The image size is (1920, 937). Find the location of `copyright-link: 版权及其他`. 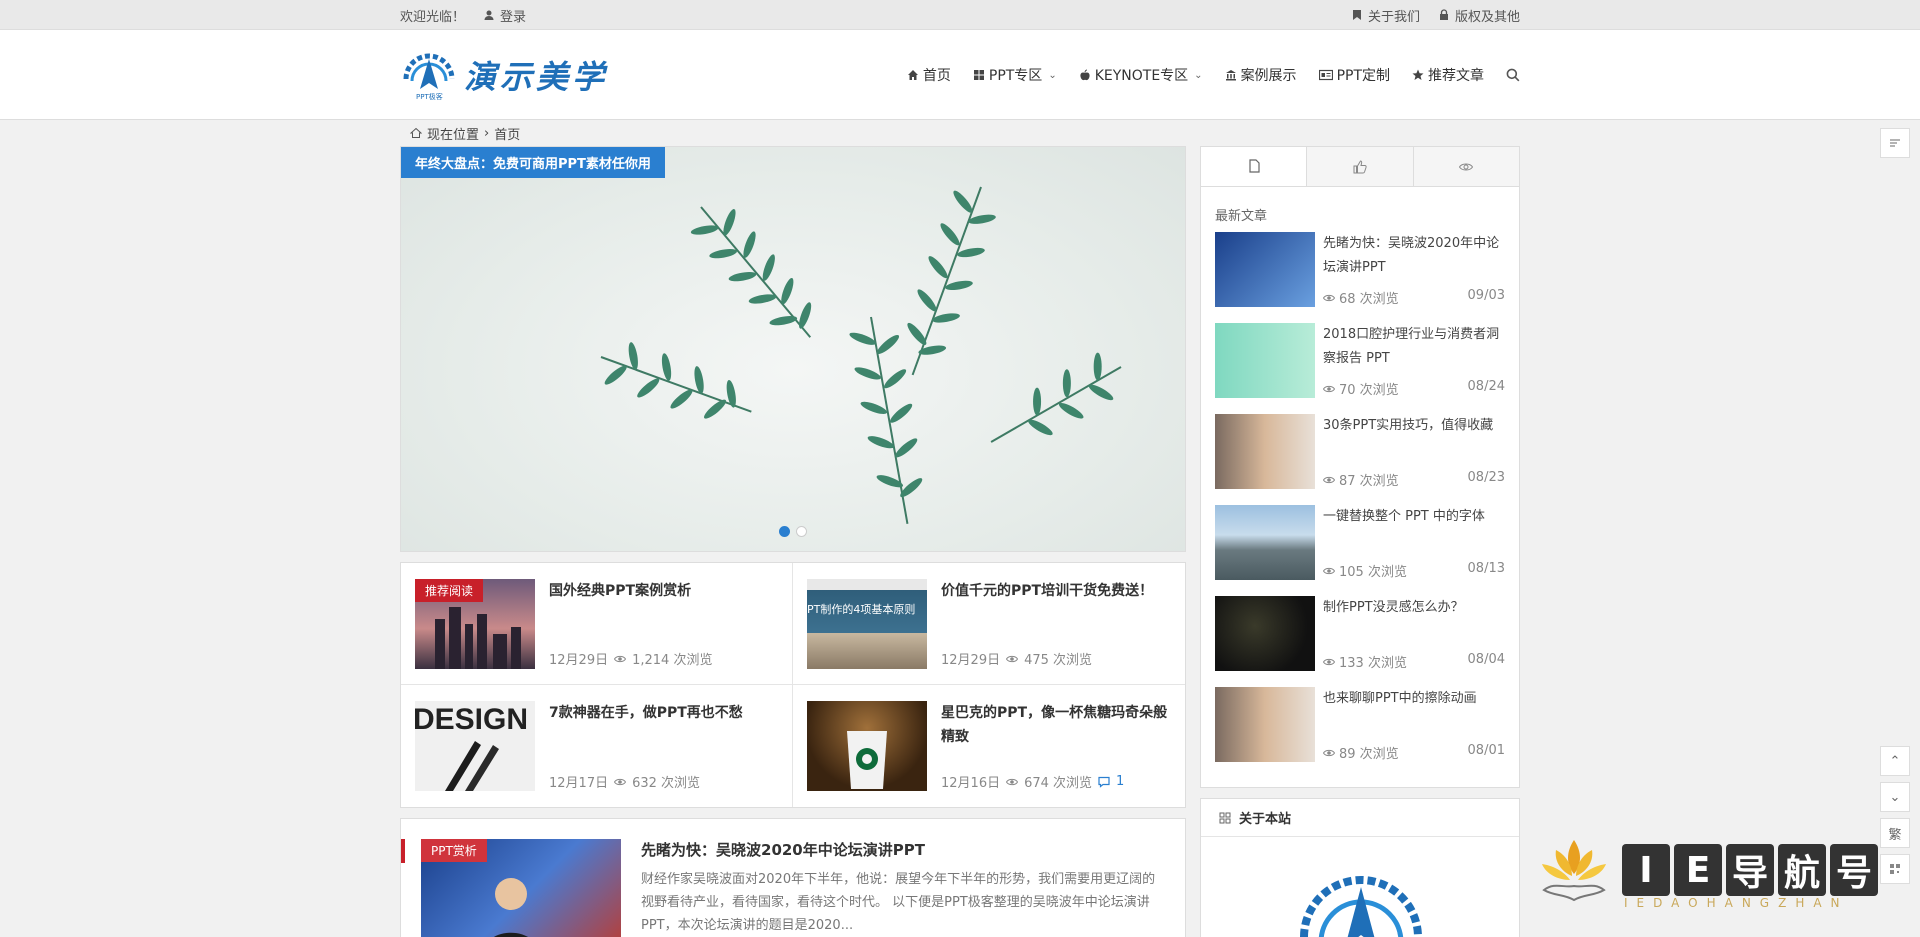

copyright-link: 版权及其他 is located at coordinates (1479, 15).